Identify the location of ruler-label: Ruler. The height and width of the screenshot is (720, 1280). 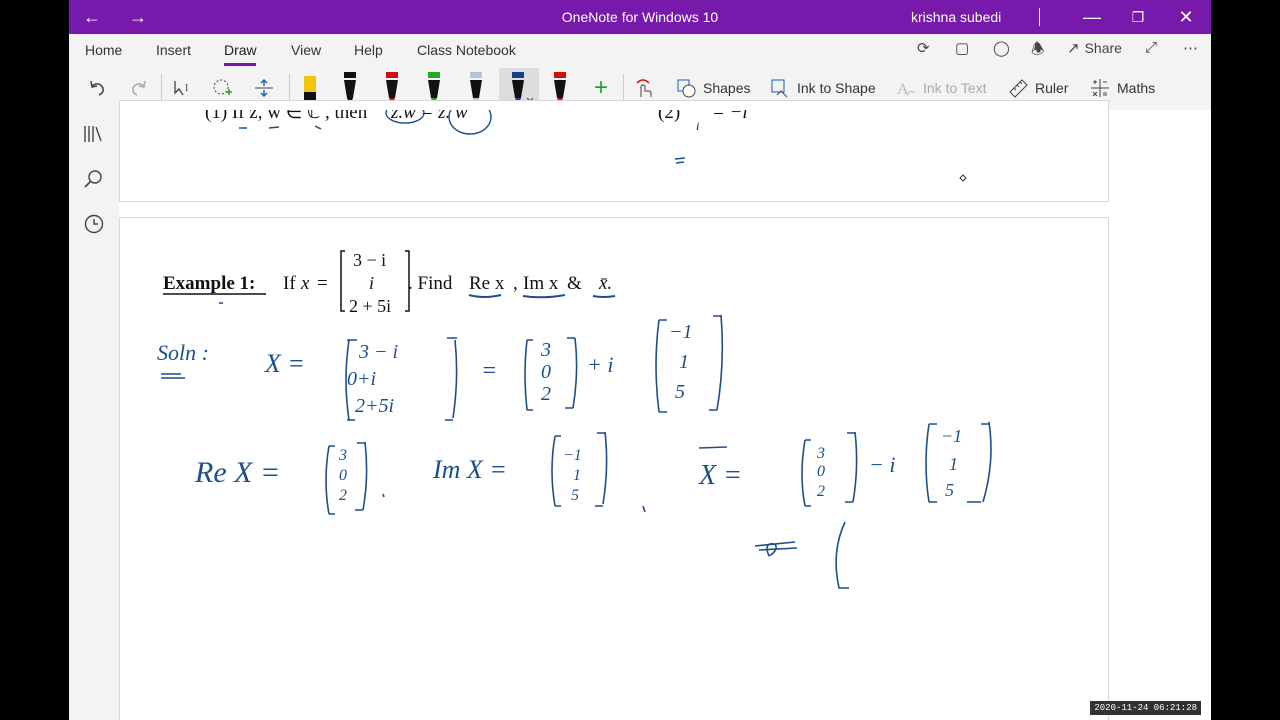
(1052, 88).